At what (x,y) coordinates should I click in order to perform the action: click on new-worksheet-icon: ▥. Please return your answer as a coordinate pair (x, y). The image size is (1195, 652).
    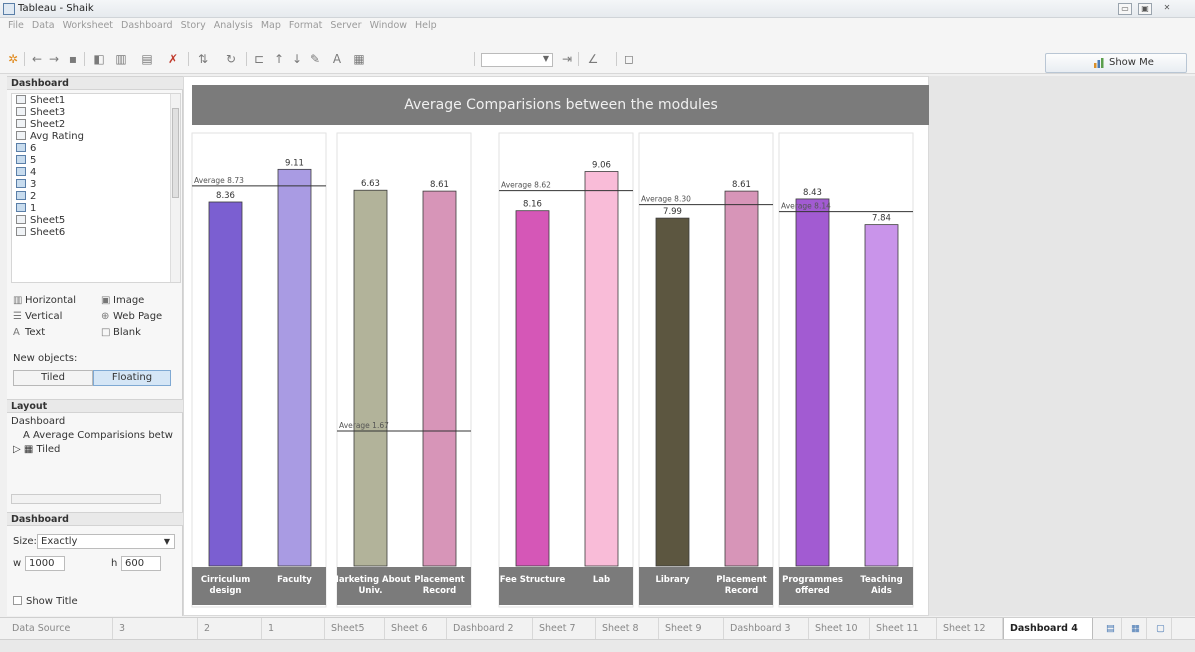
    Looking at the image, I should click on (121, 59).